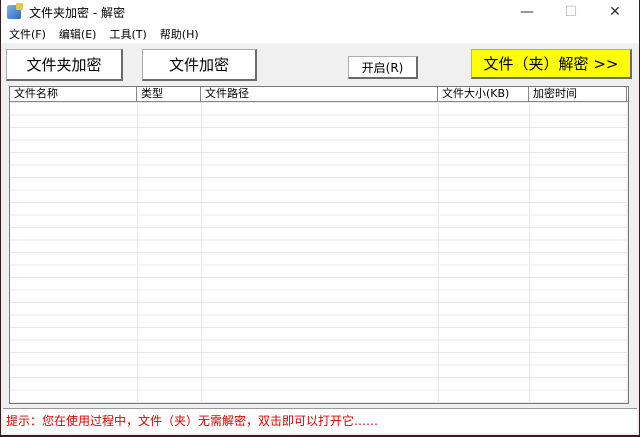 The width and height of the screenshot is (640, 437). I want to click on maximize-button: ☐, so click(571, 12).